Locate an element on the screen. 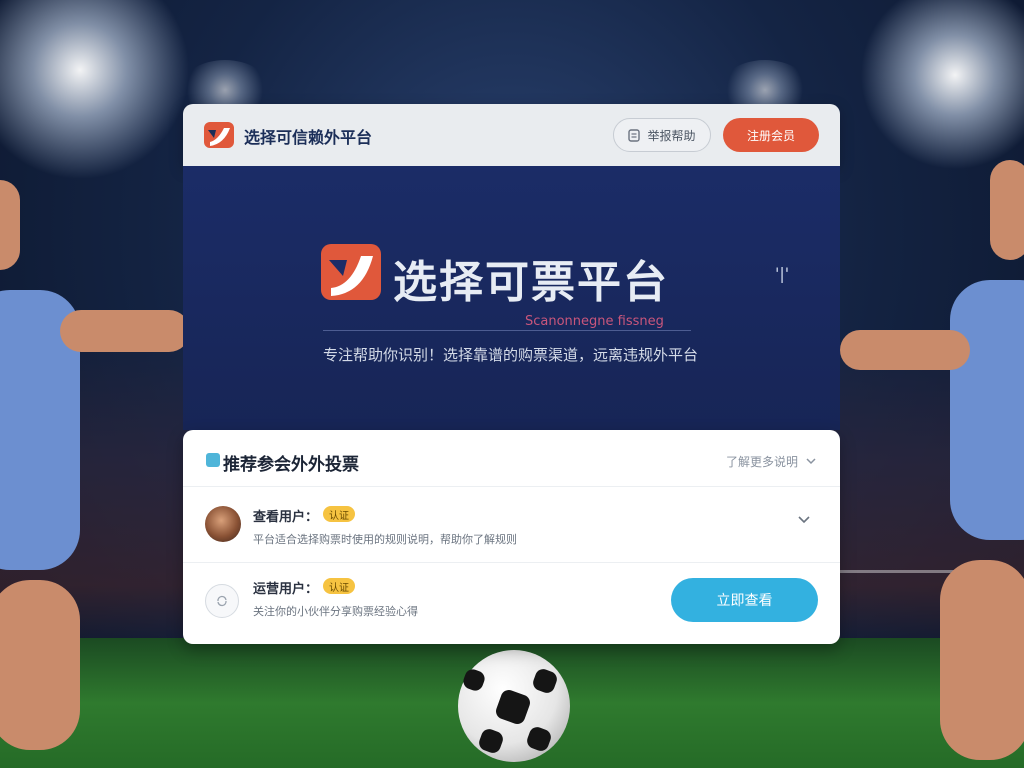 The height and width of the screenshot is (768, 1024). hero-title: 选择可票平台 is located at coordinates (531, 282).